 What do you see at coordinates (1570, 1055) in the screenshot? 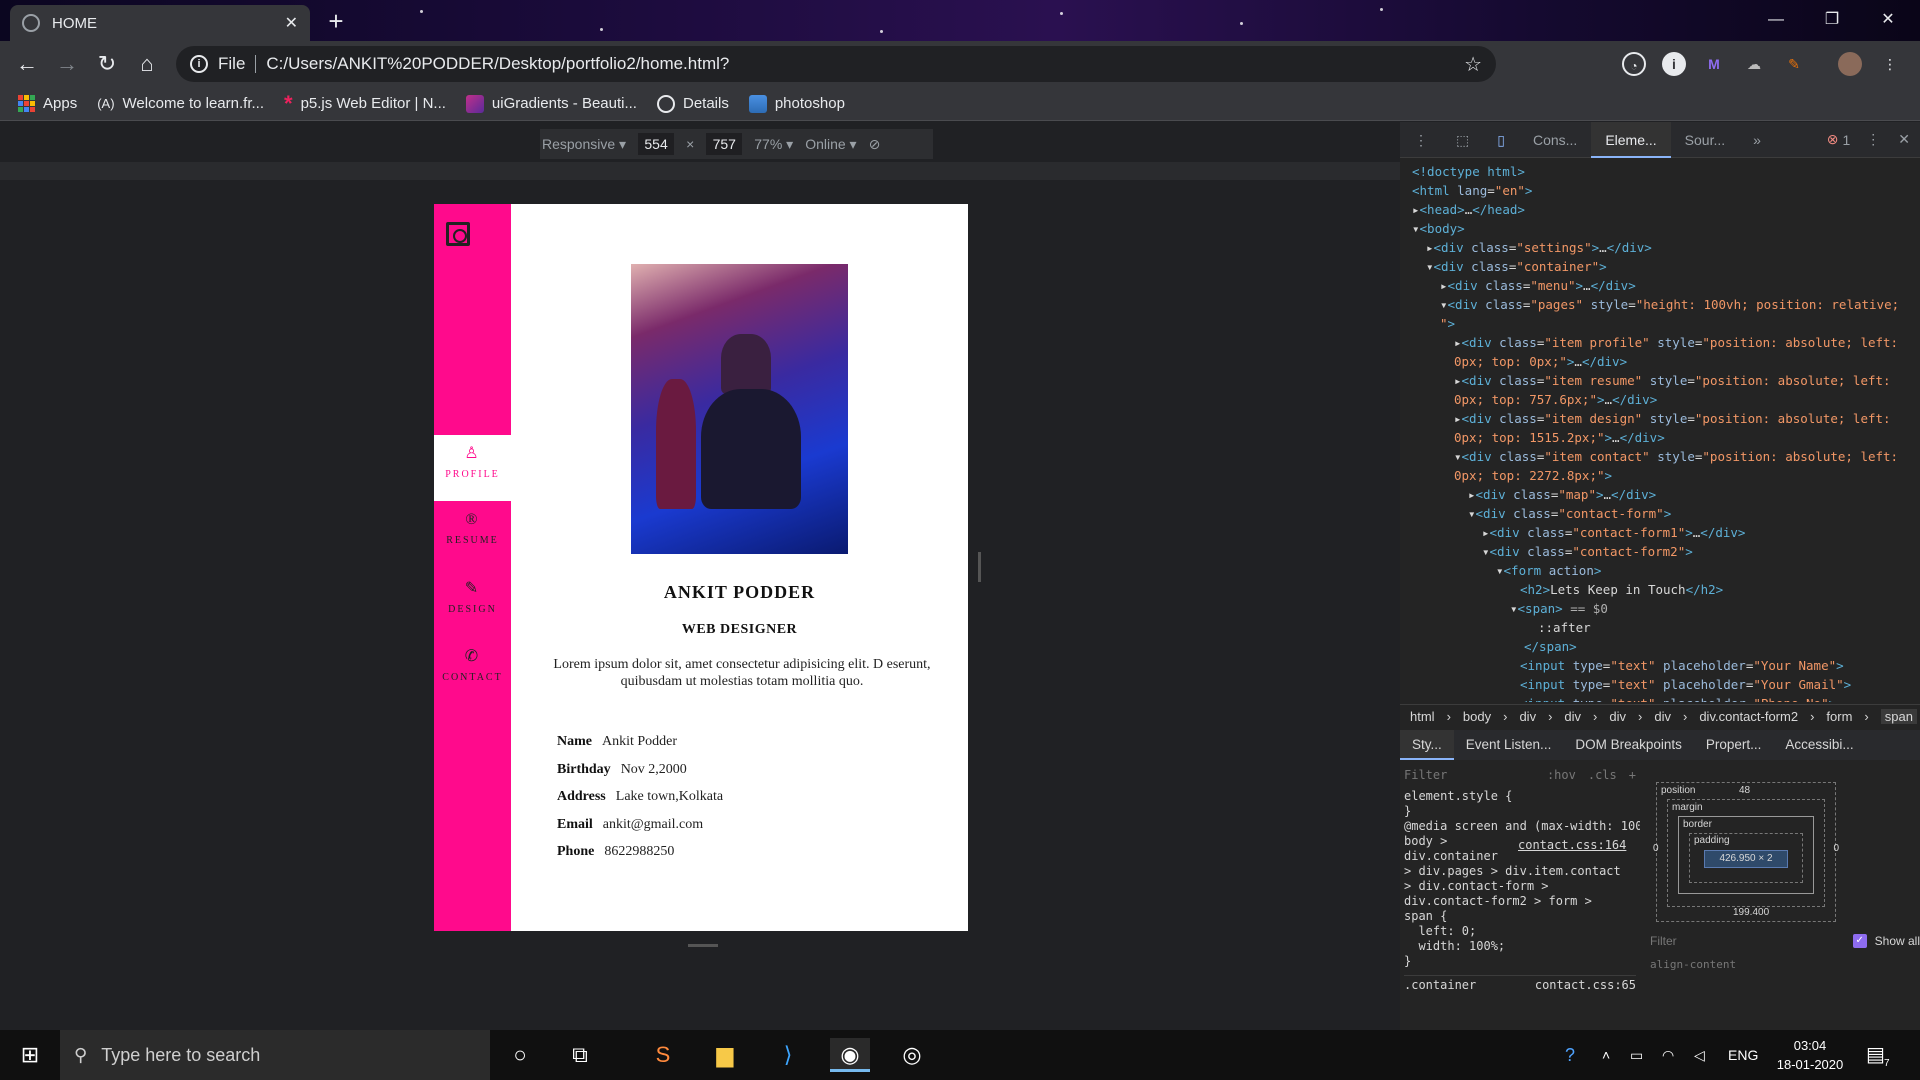
I see `help-icon: ?` at bounding box center [1570, 1055].